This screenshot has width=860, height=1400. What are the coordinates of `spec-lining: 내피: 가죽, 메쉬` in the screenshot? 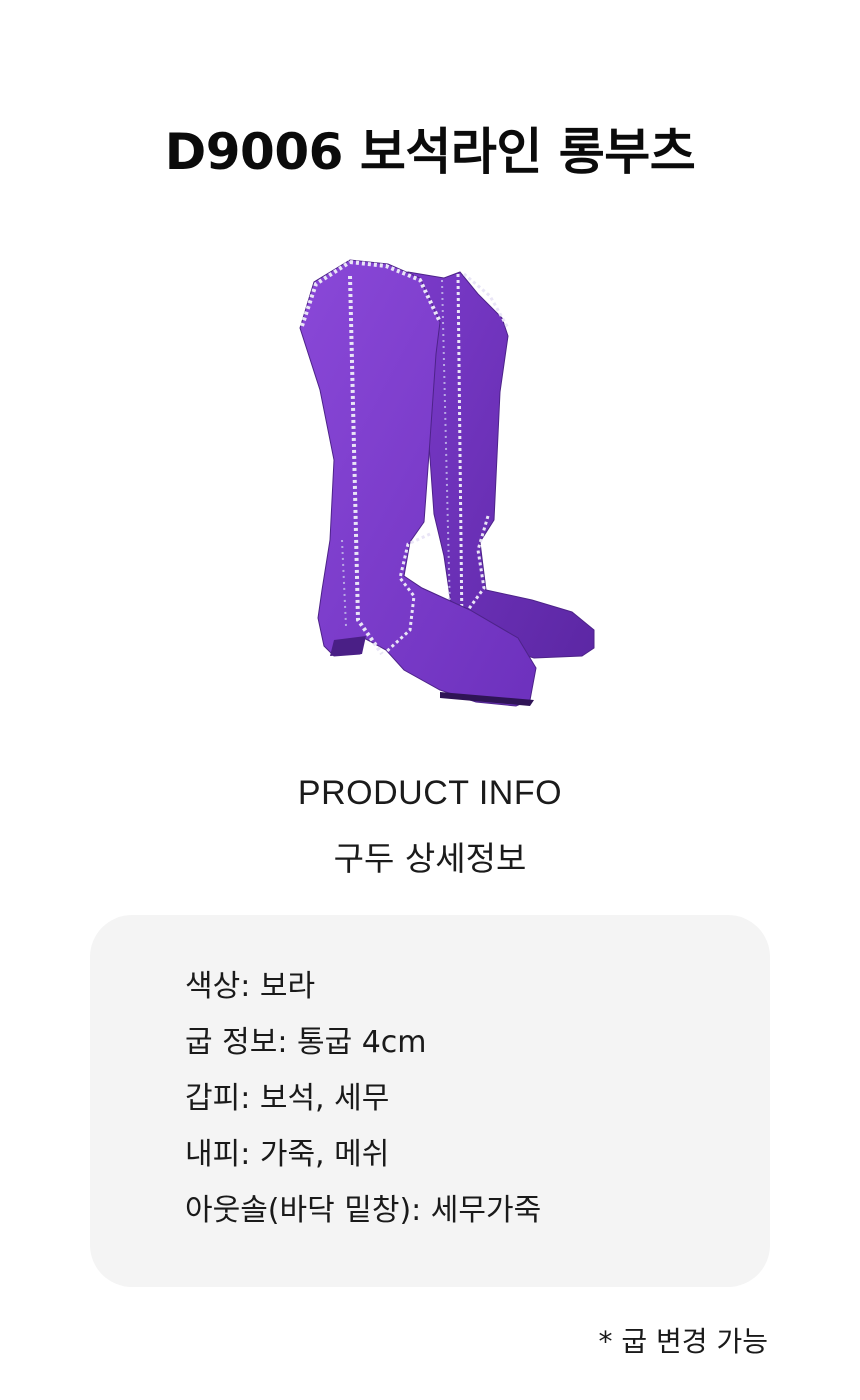 It's located at (287, 1154).